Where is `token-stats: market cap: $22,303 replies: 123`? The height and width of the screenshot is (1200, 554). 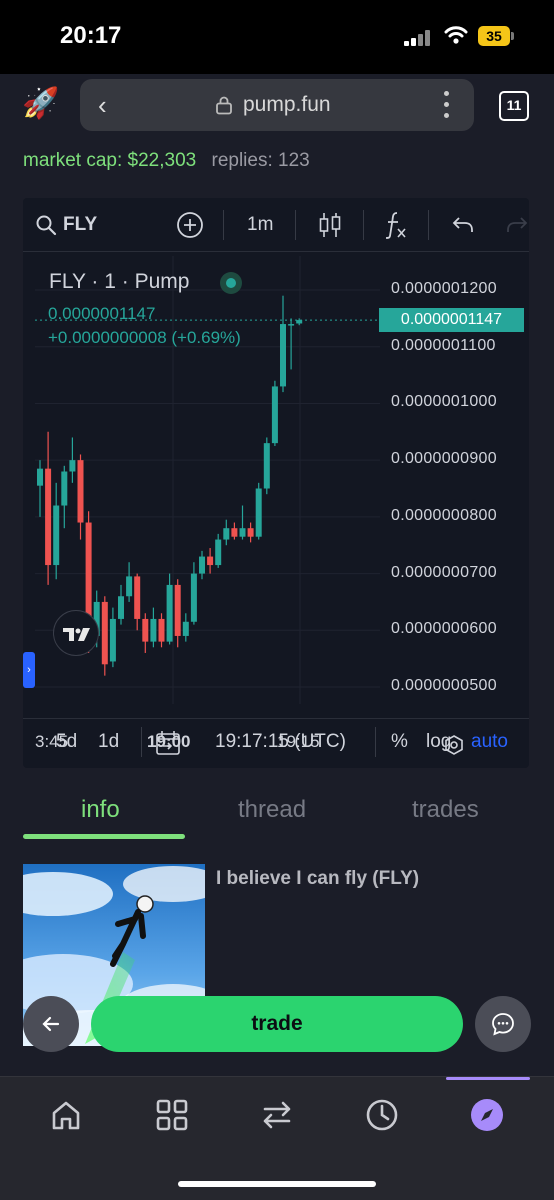
token-stats: market cap: $22,303 replies: 123 is located at coordinates (166, 161).